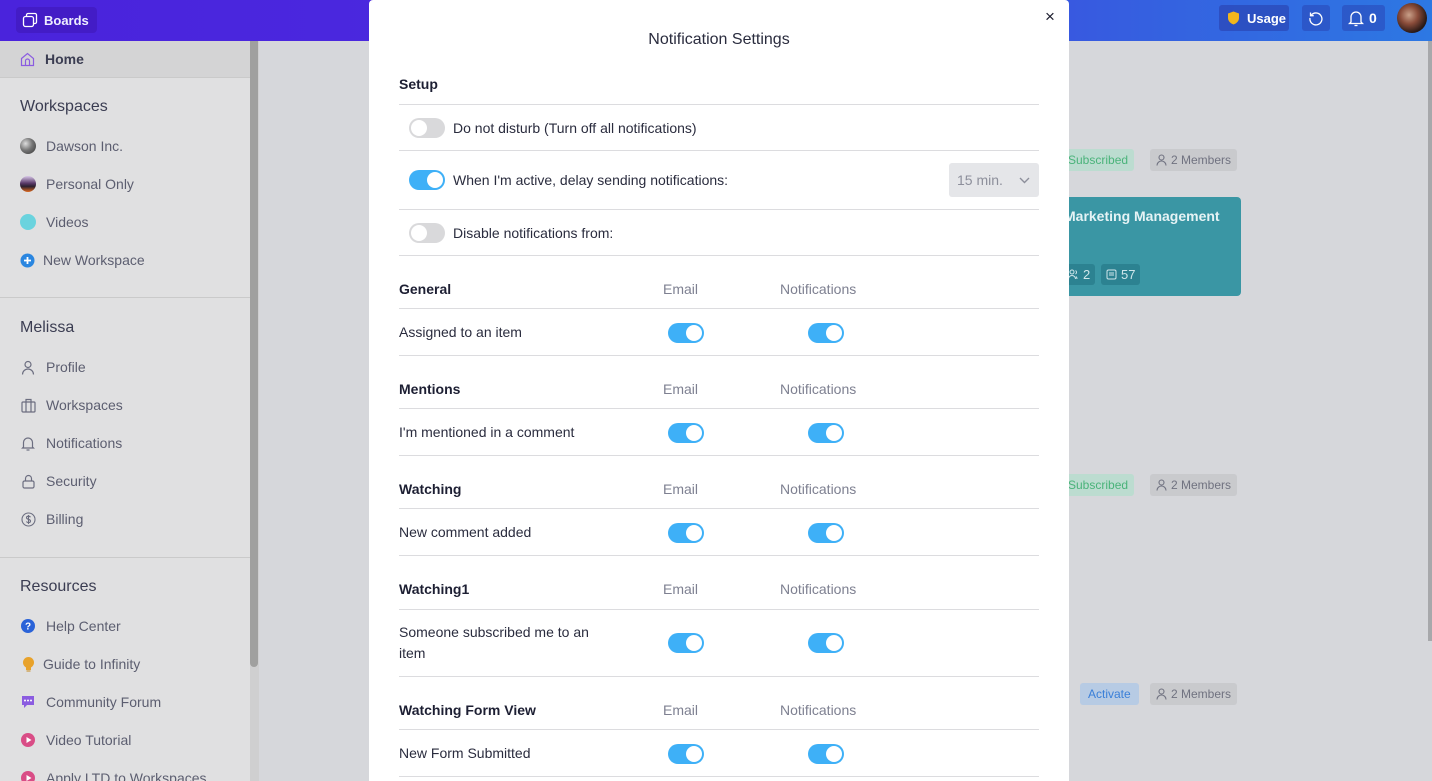 This screenshot has width=1432, height=781. I want to click on board-title: Marketing Management, so click(1142, 216).